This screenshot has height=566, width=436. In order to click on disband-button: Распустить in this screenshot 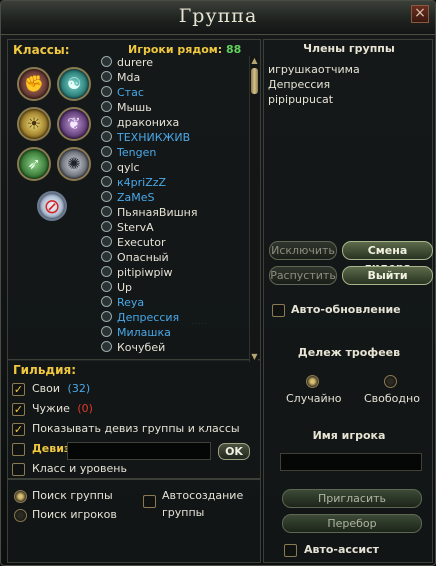, I will do `click(303, 275)`.